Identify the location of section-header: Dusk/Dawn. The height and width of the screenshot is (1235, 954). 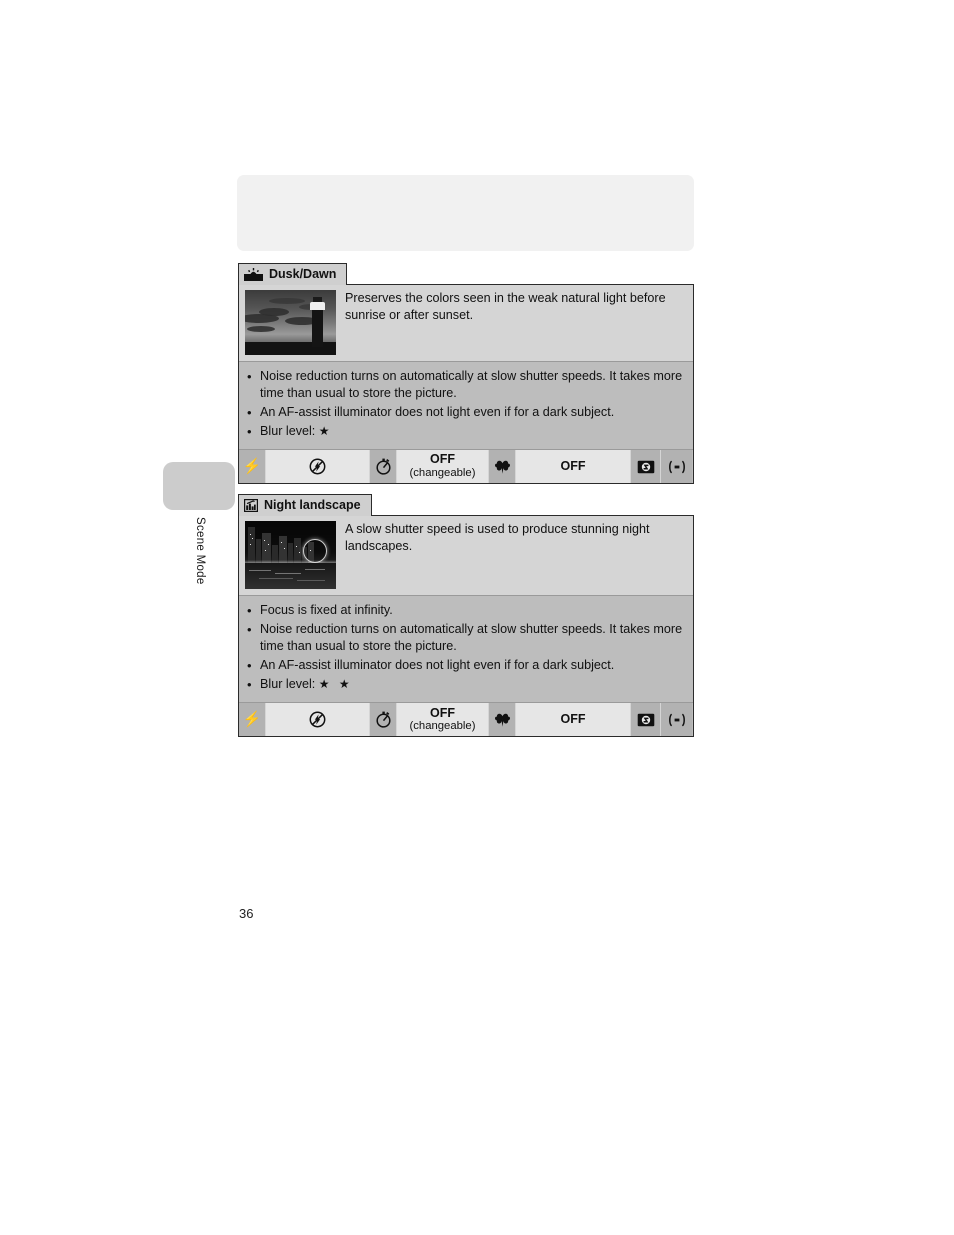
(466, 274).